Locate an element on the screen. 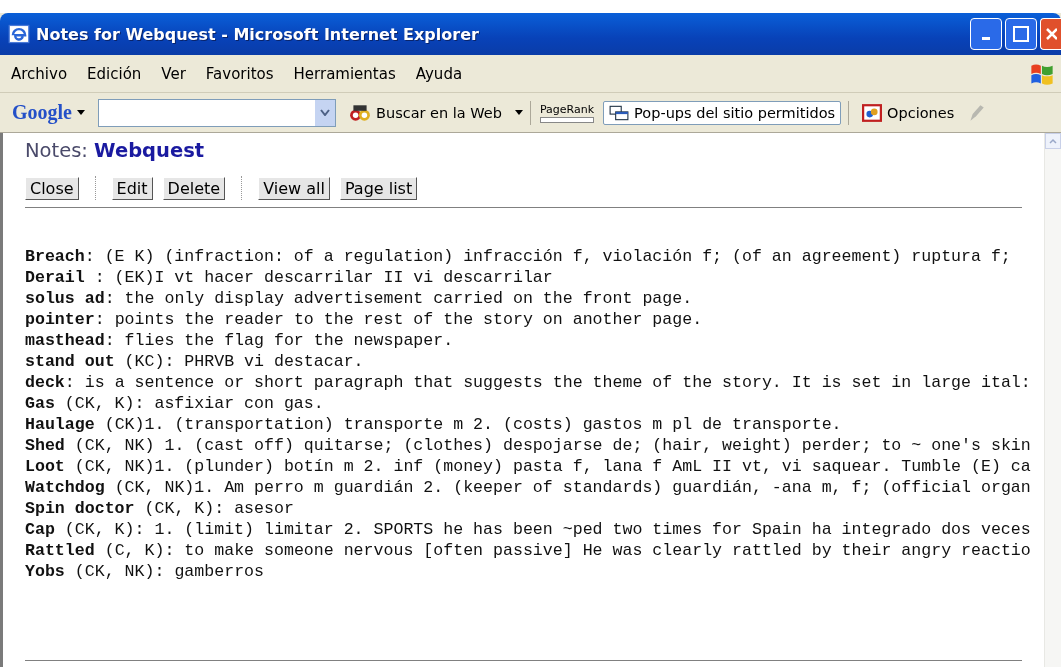 The width and height of the screenshot is (1061, 667). window-title: Notes for Webquest - Microsoft Internet Explorer is located at coordinates (257, 34).